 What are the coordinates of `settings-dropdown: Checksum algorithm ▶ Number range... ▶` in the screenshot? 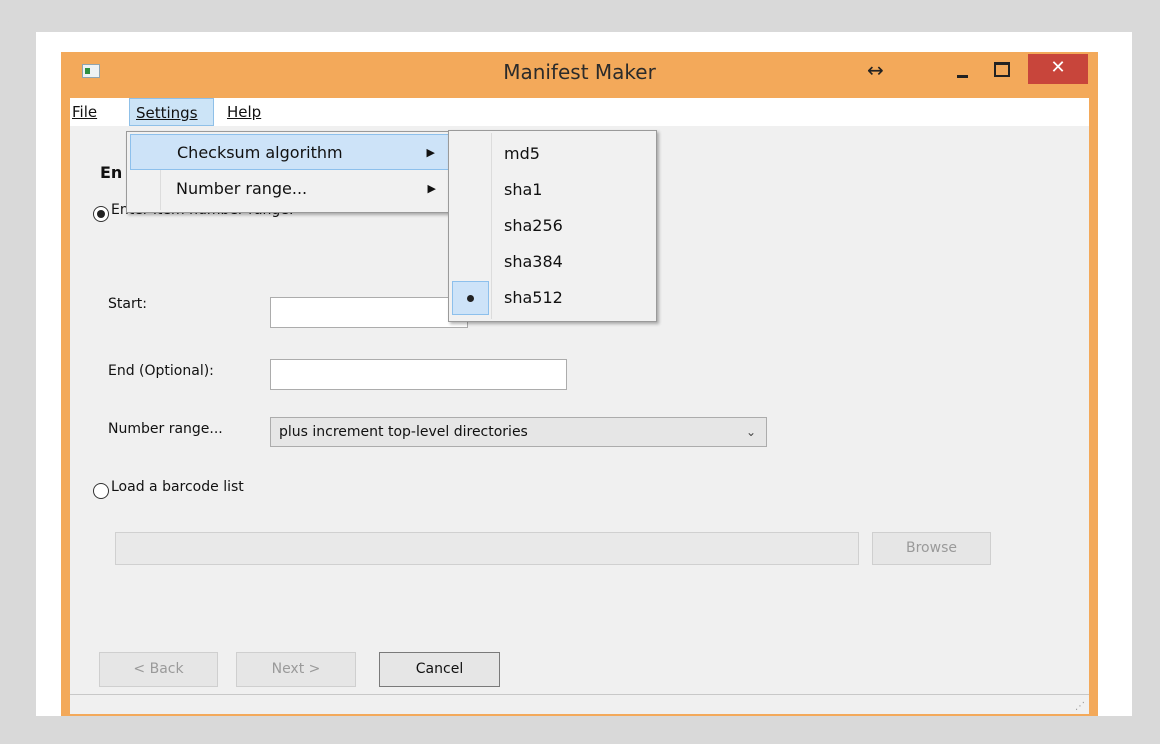 It's located at (291, 172).